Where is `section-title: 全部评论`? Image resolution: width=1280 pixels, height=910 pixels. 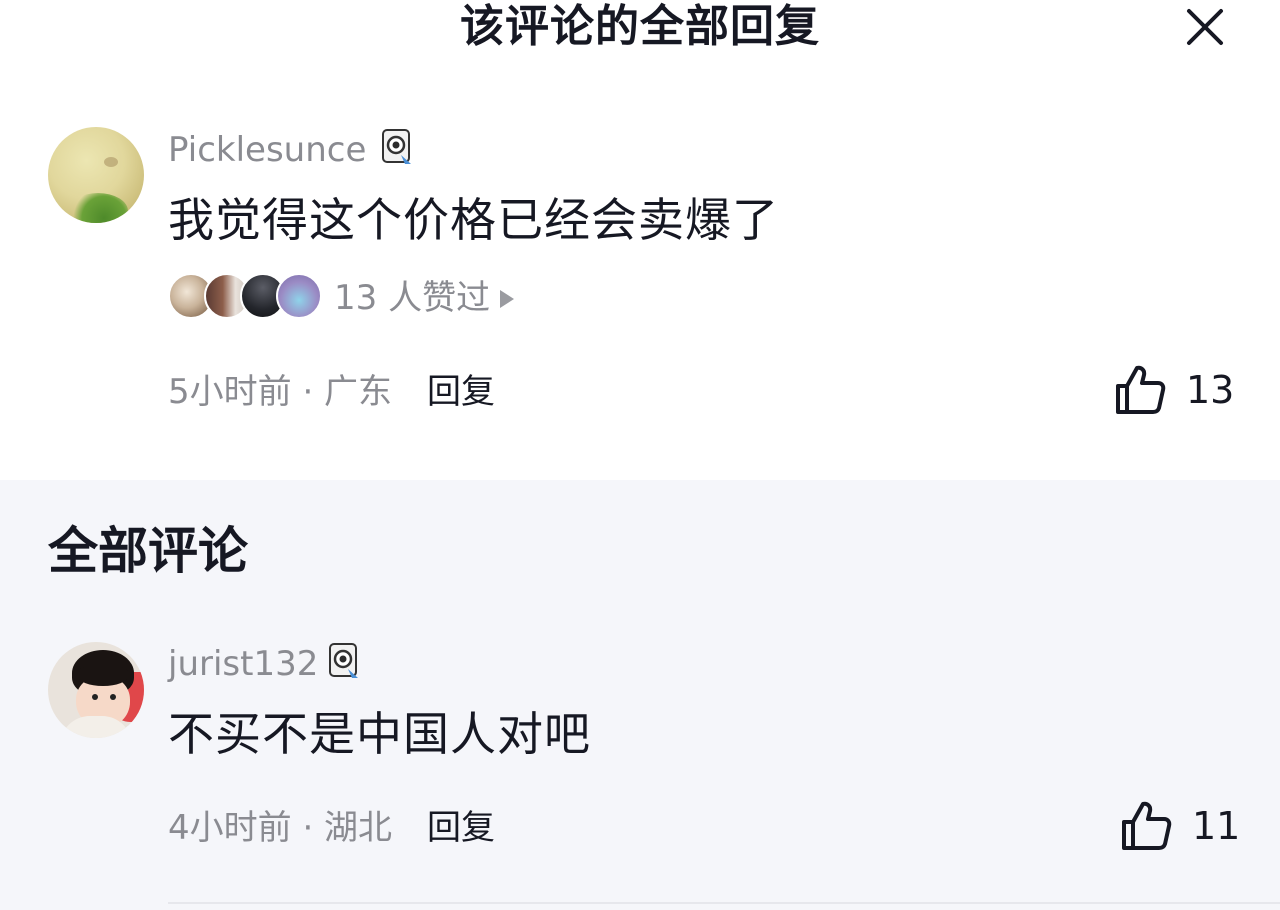
section-title: 全部评论 is located at coordinates (148, 551).